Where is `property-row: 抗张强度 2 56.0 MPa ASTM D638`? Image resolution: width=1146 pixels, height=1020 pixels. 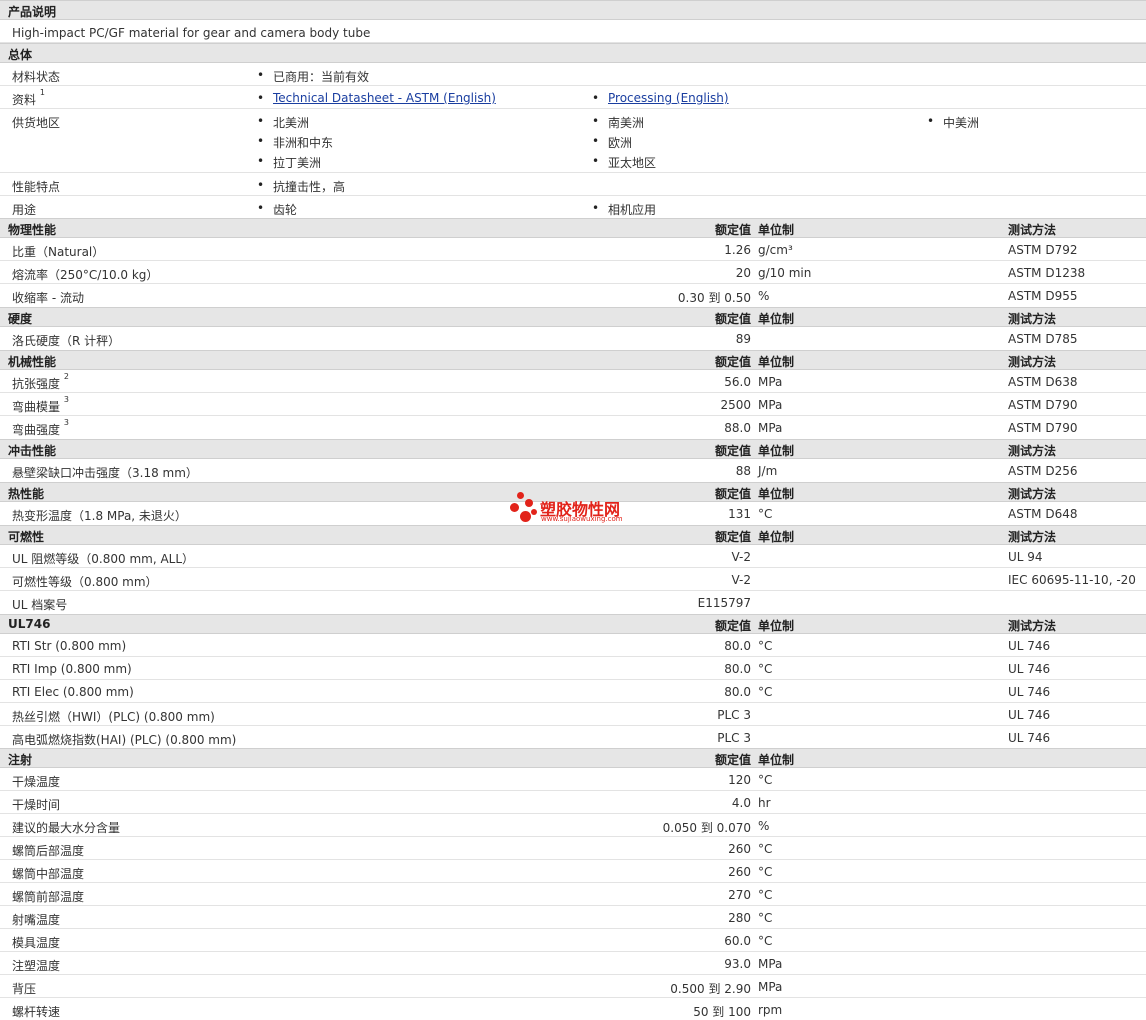
property-row: 抗张强度 2 56.0 MPa ASTM D638 is located at coordinates (573, 381).